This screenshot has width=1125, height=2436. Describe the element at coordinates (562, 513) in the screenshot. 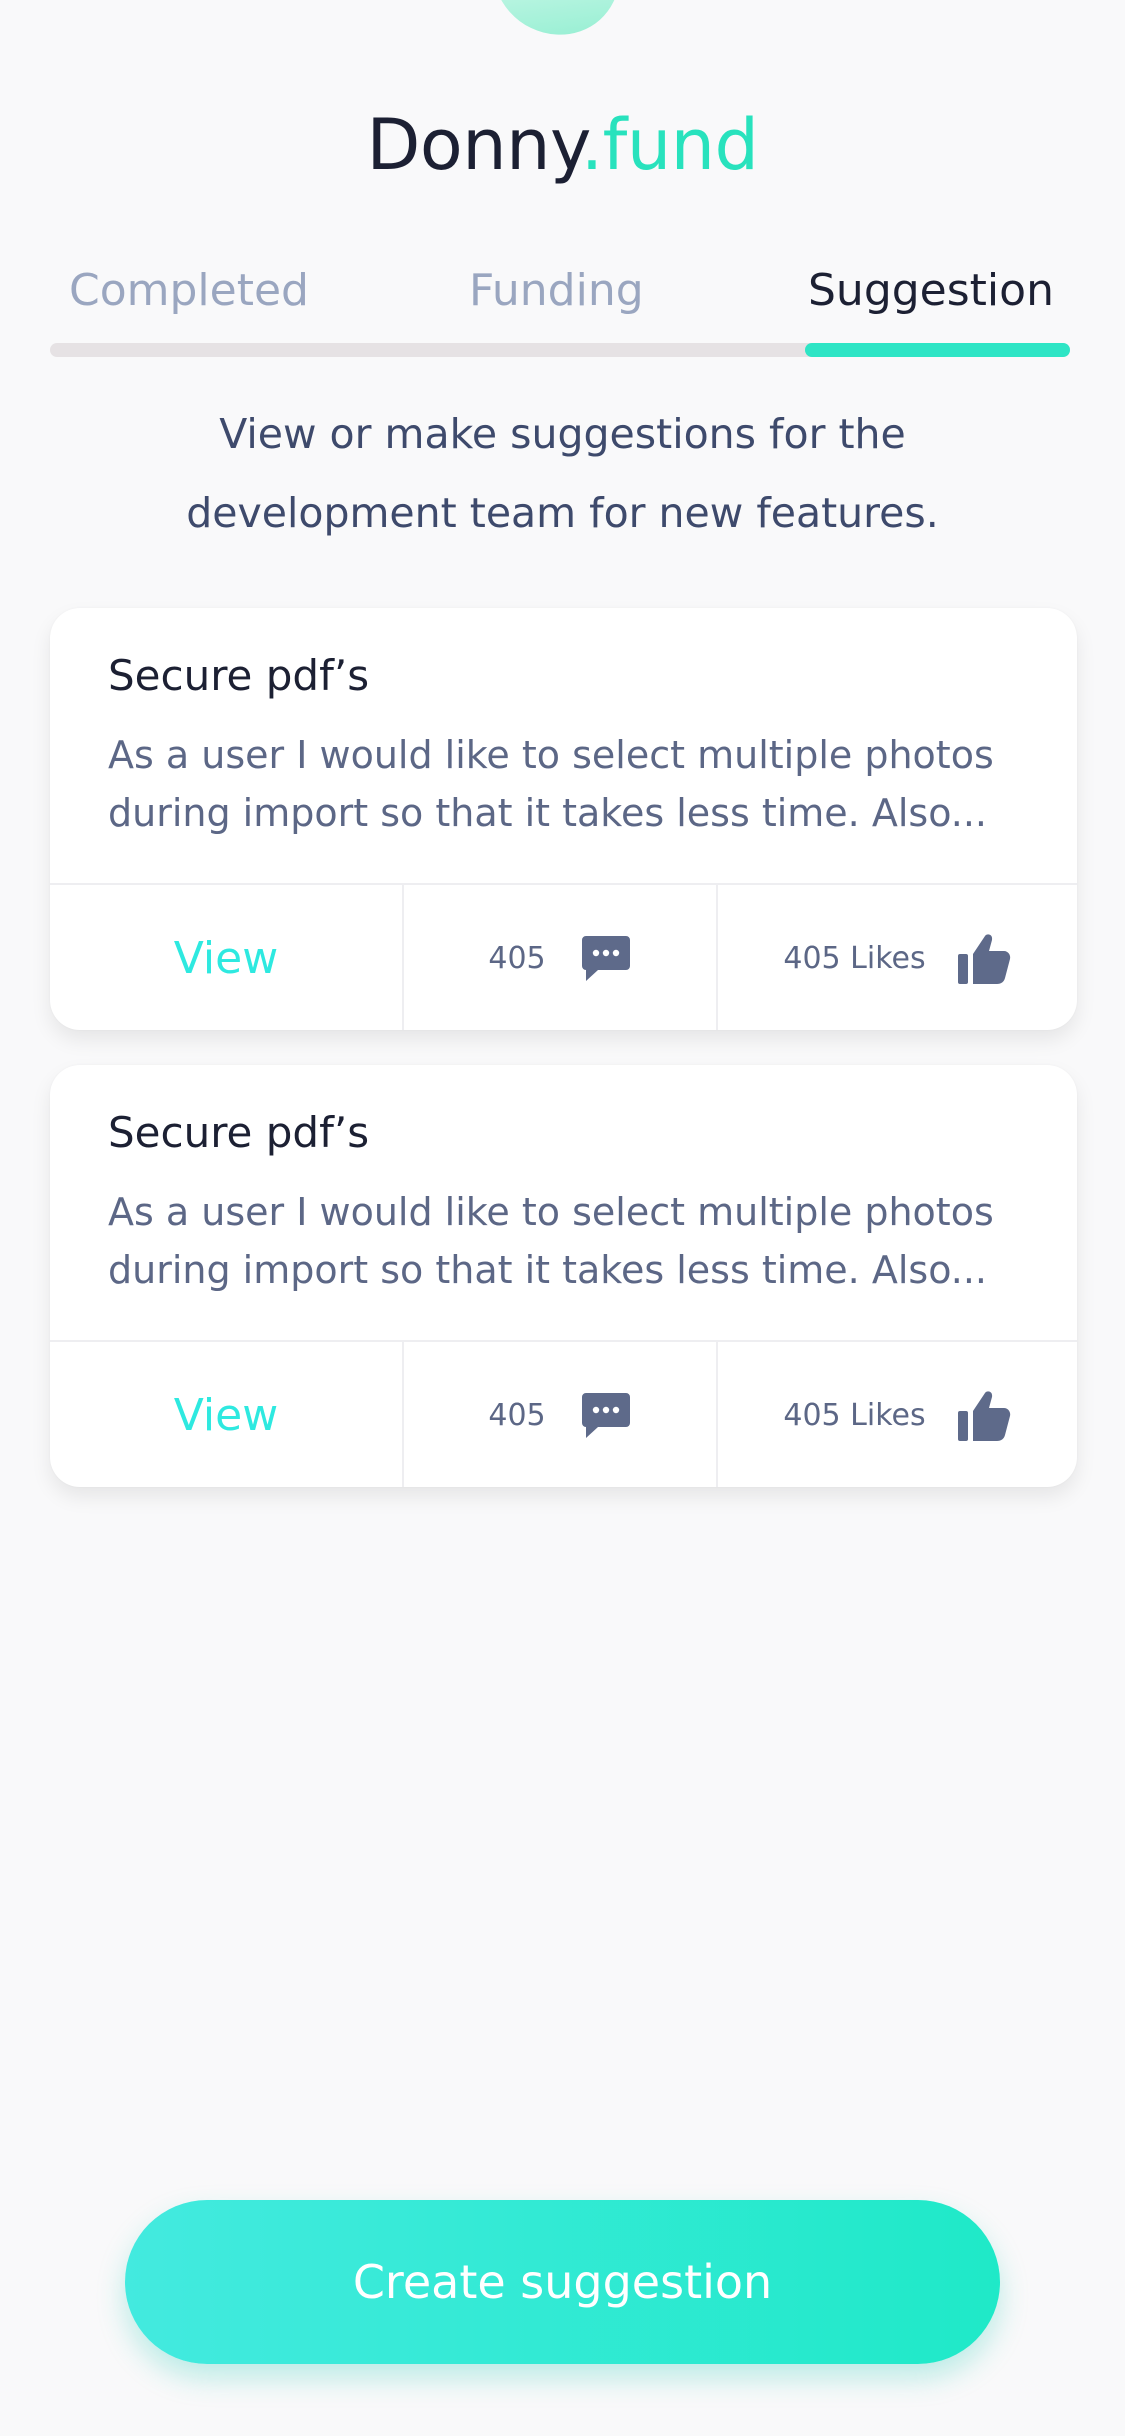

I see `description-line: development team for new features.` at that location.